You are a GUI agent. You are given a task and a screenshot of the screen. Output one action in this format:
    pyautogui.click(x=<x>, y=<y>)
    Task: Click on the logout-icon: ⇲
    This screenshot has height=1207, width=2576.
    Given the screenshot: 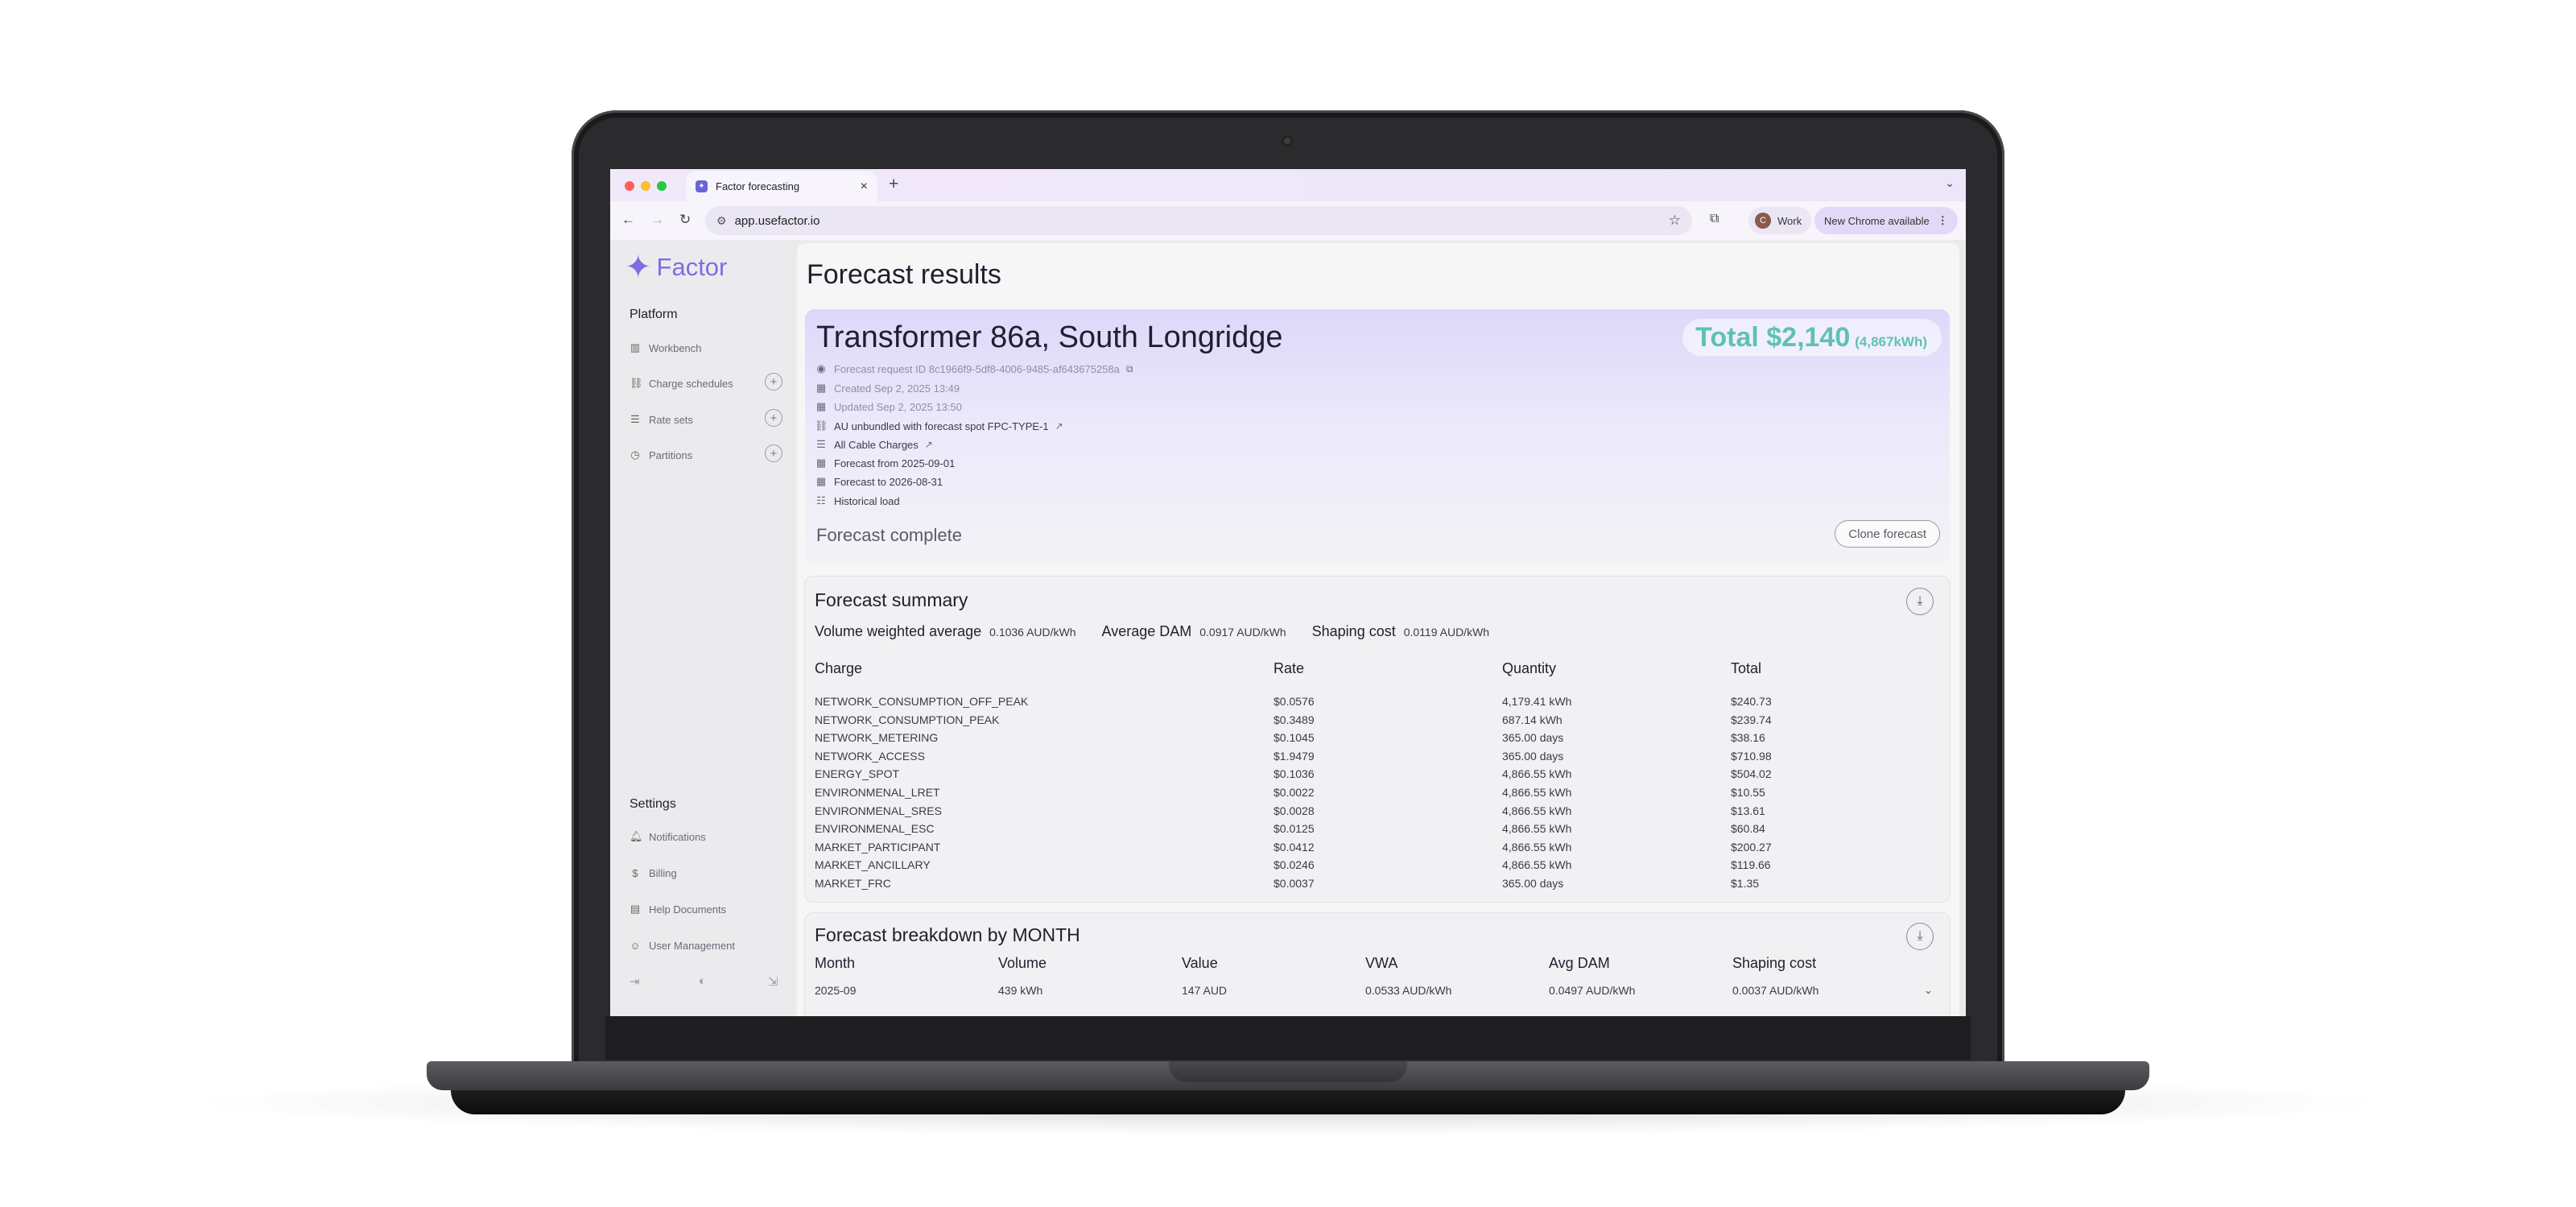 What is the action you would take?
    pyautogui.click(x=773, y=981)
    